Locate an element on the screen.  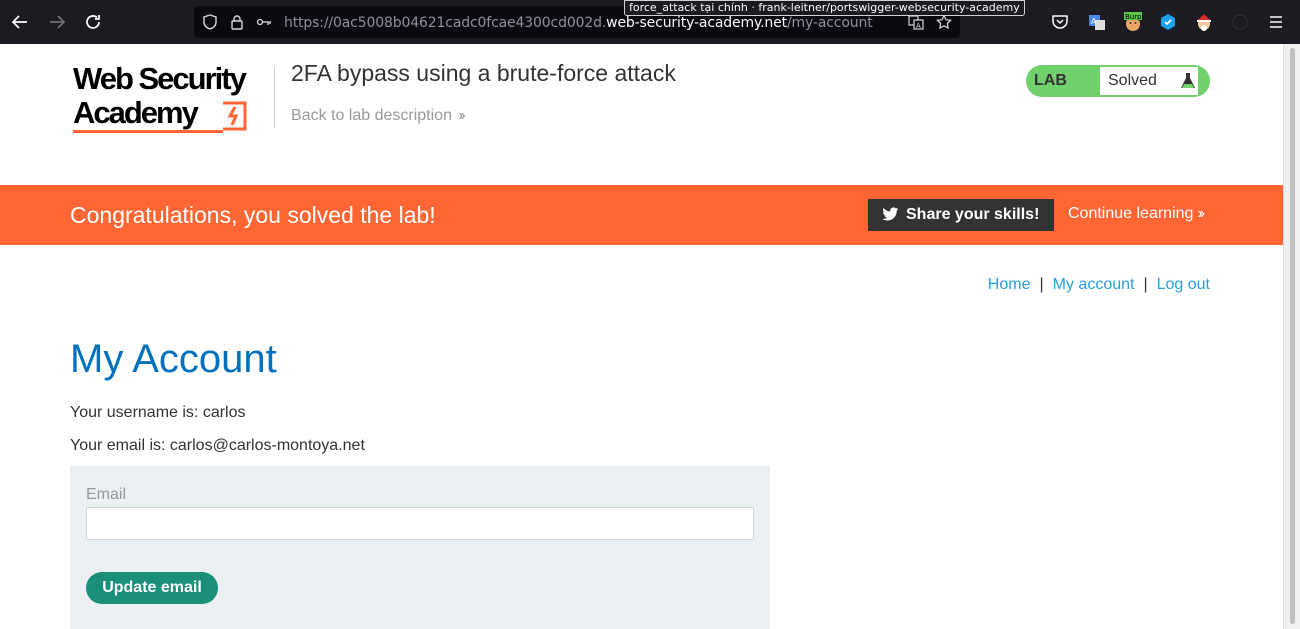
log-out-link: Log out is located at coordinates (1183, 284).